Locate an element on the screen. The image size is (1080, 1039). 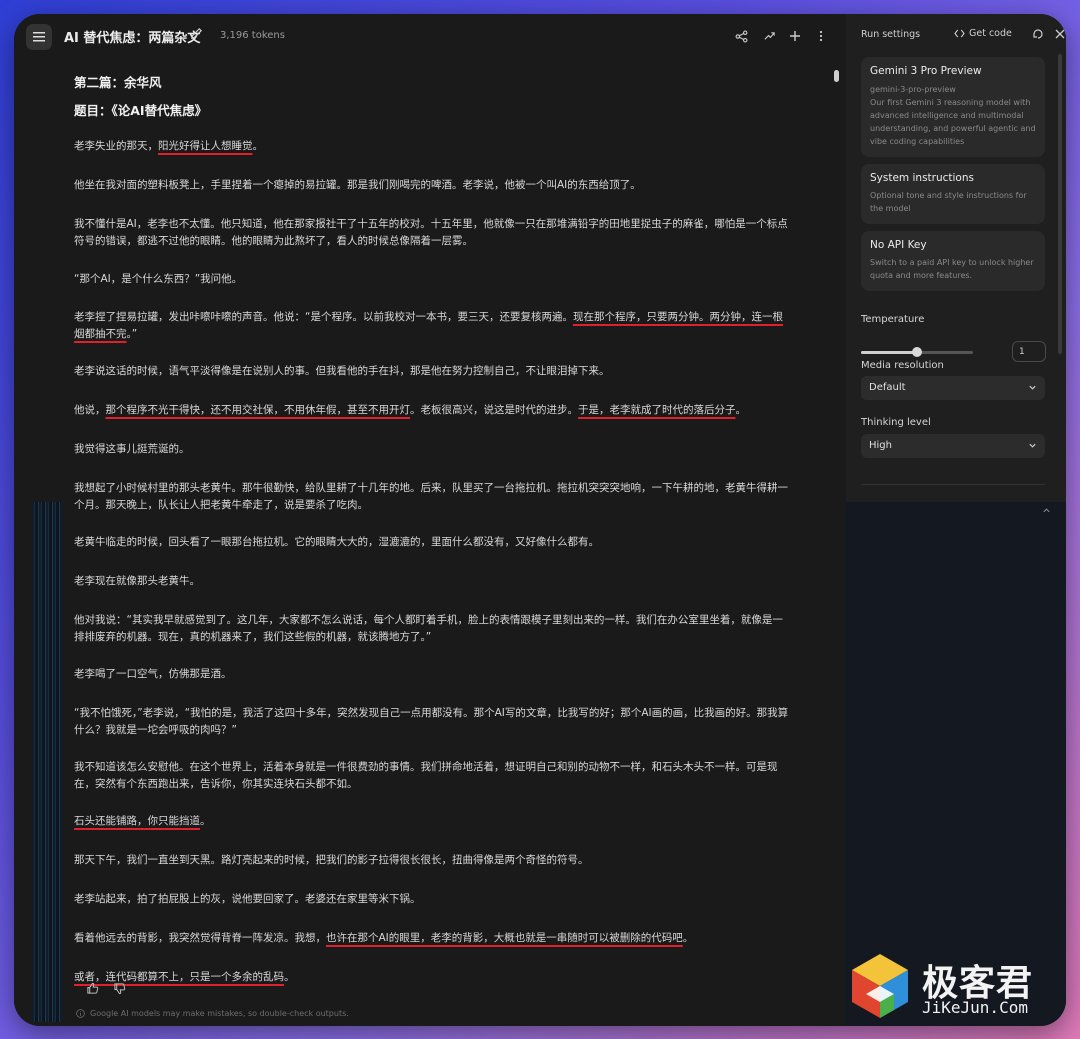
model-name: Gemini 3 Pro Preview is located at coordinates (926, 71).